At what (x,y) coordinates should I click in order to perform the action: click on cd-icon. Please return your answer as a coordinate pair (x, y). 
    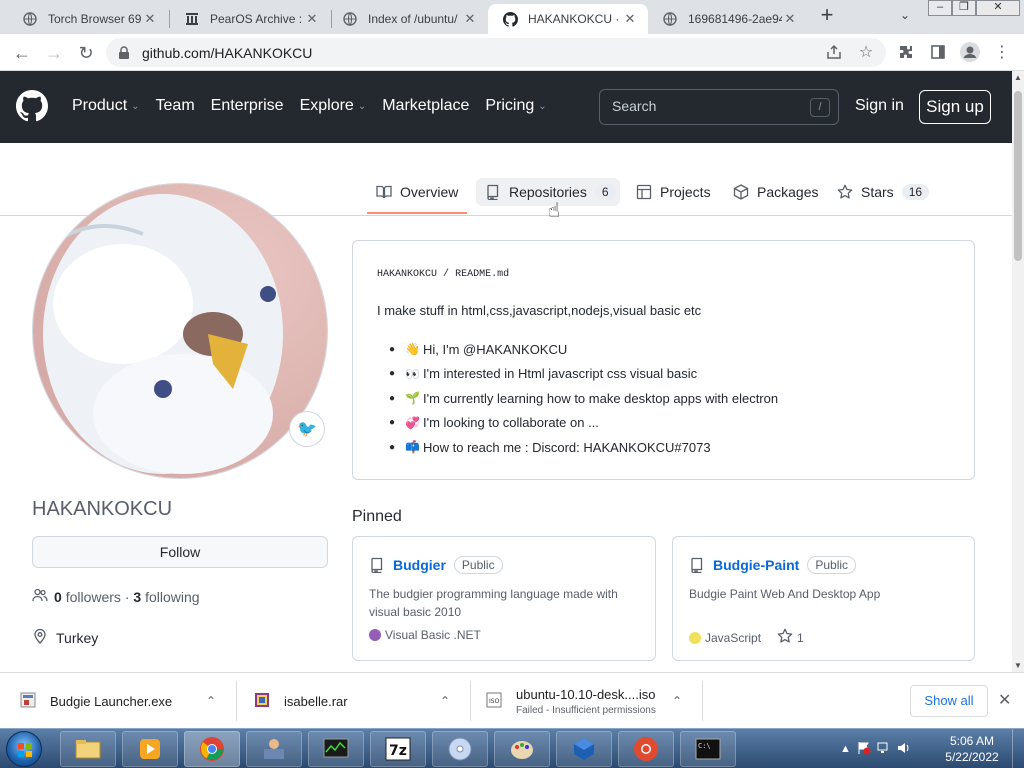
    Looking at the image, I should click on (460, 749).